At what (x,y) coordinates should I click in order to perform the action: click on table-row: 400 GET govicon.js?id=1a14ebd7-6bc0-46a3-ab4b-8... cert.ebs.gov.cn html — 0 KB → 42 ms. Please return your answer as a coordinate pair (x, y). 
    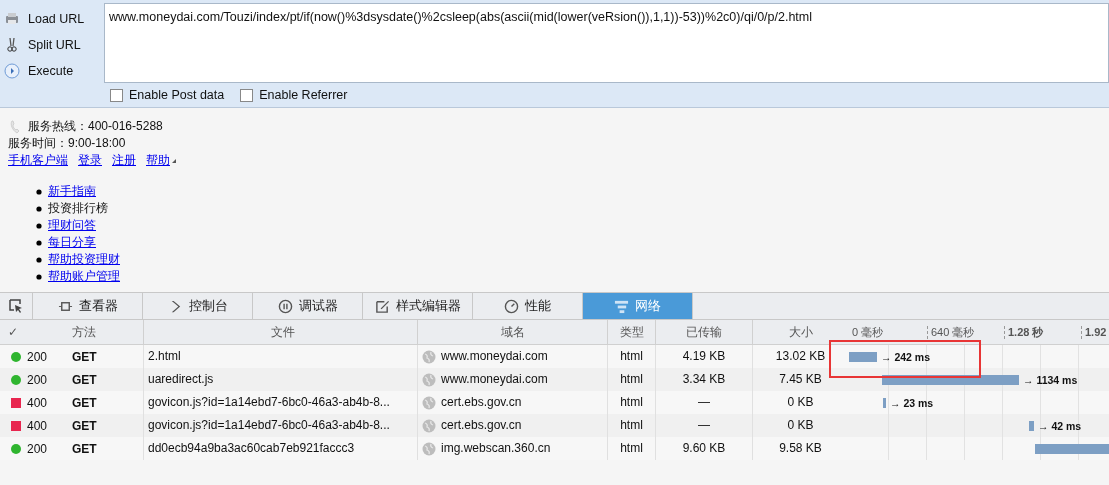
    Looking at the image, I should click on (554, 425).